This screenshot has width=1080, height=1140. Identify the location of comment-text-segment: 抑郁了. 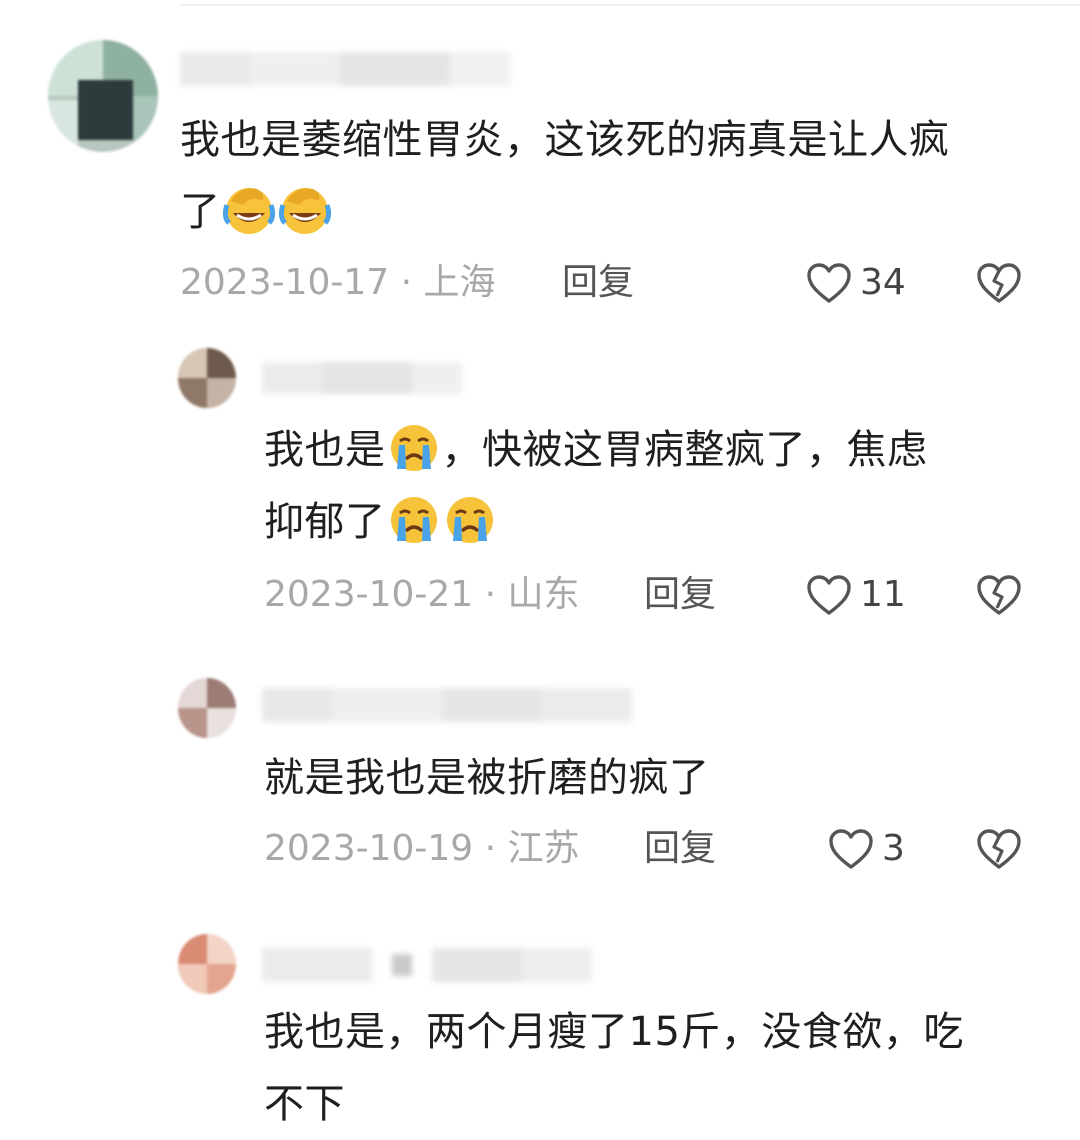
(325, 522).